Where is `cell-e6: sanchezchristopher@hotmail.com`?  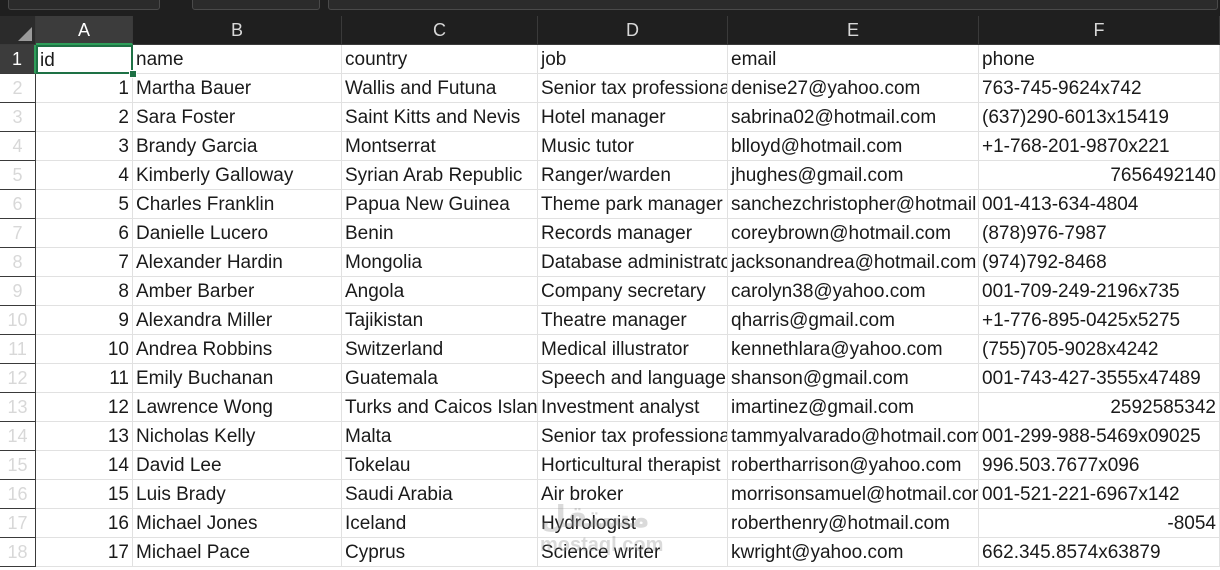
cell-e6: sanchezchristopher@hotmail.com is located at coordinates (853, 204).